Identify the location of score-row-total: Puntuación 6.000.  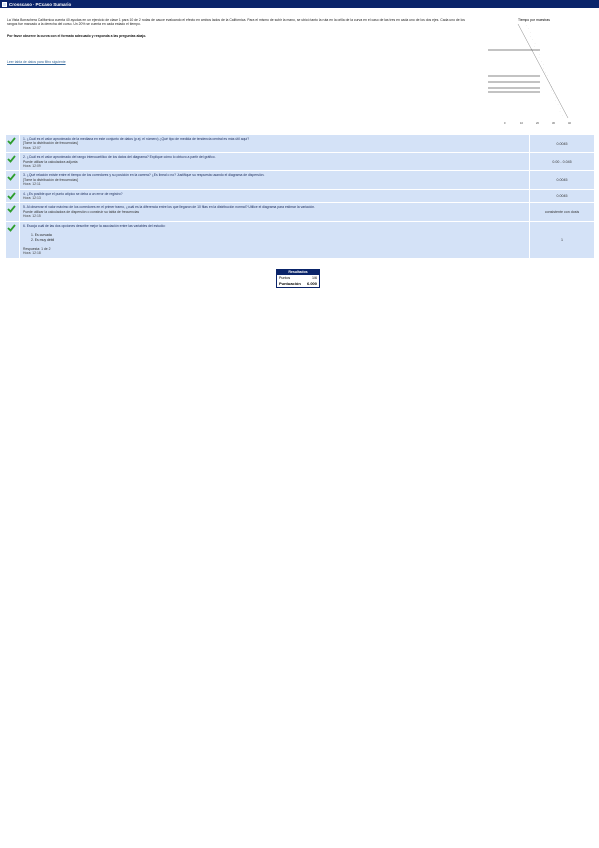
(298, 284).